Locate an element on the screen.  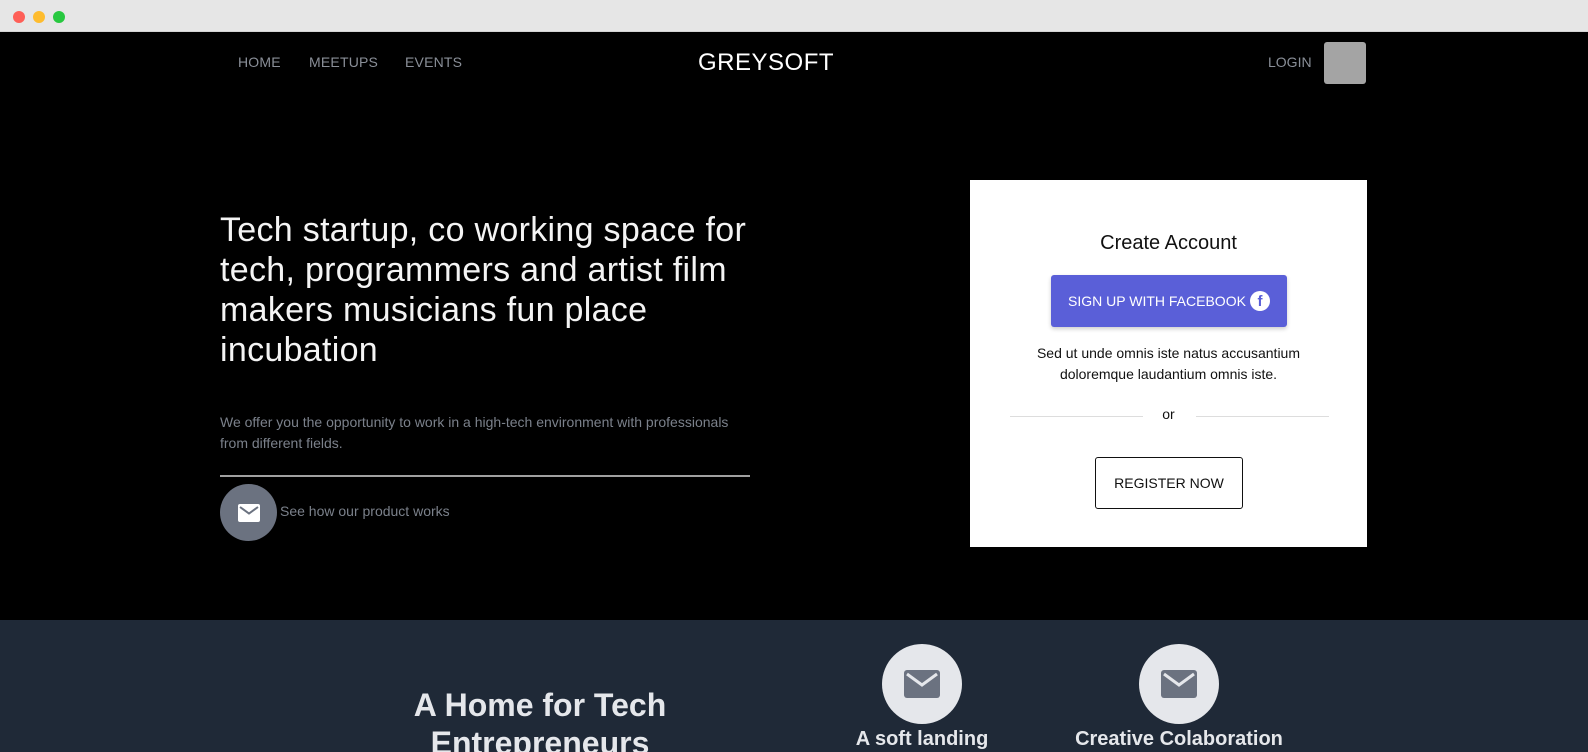
facebook-signup-button: SIGN UP WITH FACEBOOK f is located at coordinates (1169, 301).